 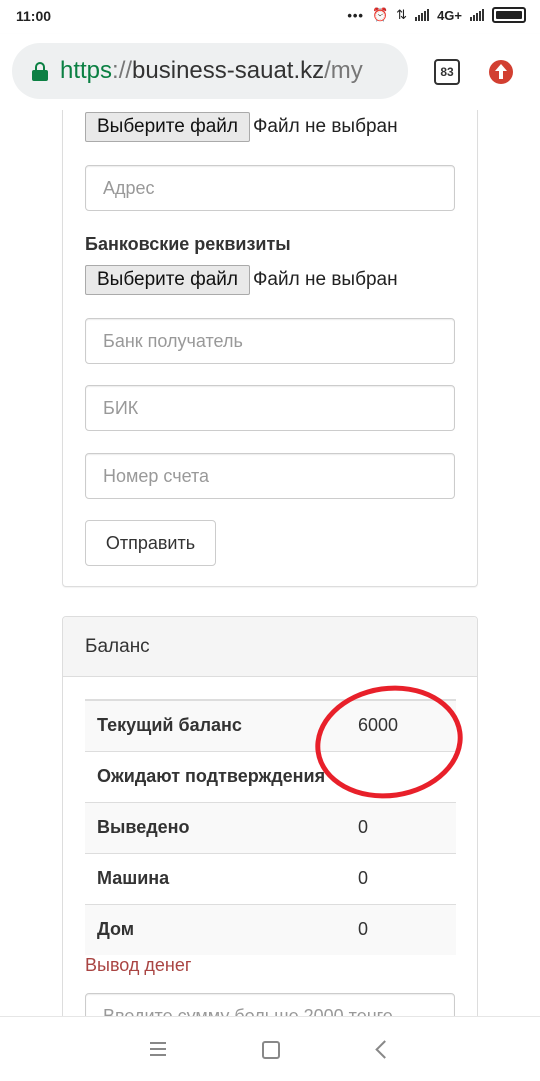 I want to click on file-status: Файл не выбран, so click(x=325, y=126).